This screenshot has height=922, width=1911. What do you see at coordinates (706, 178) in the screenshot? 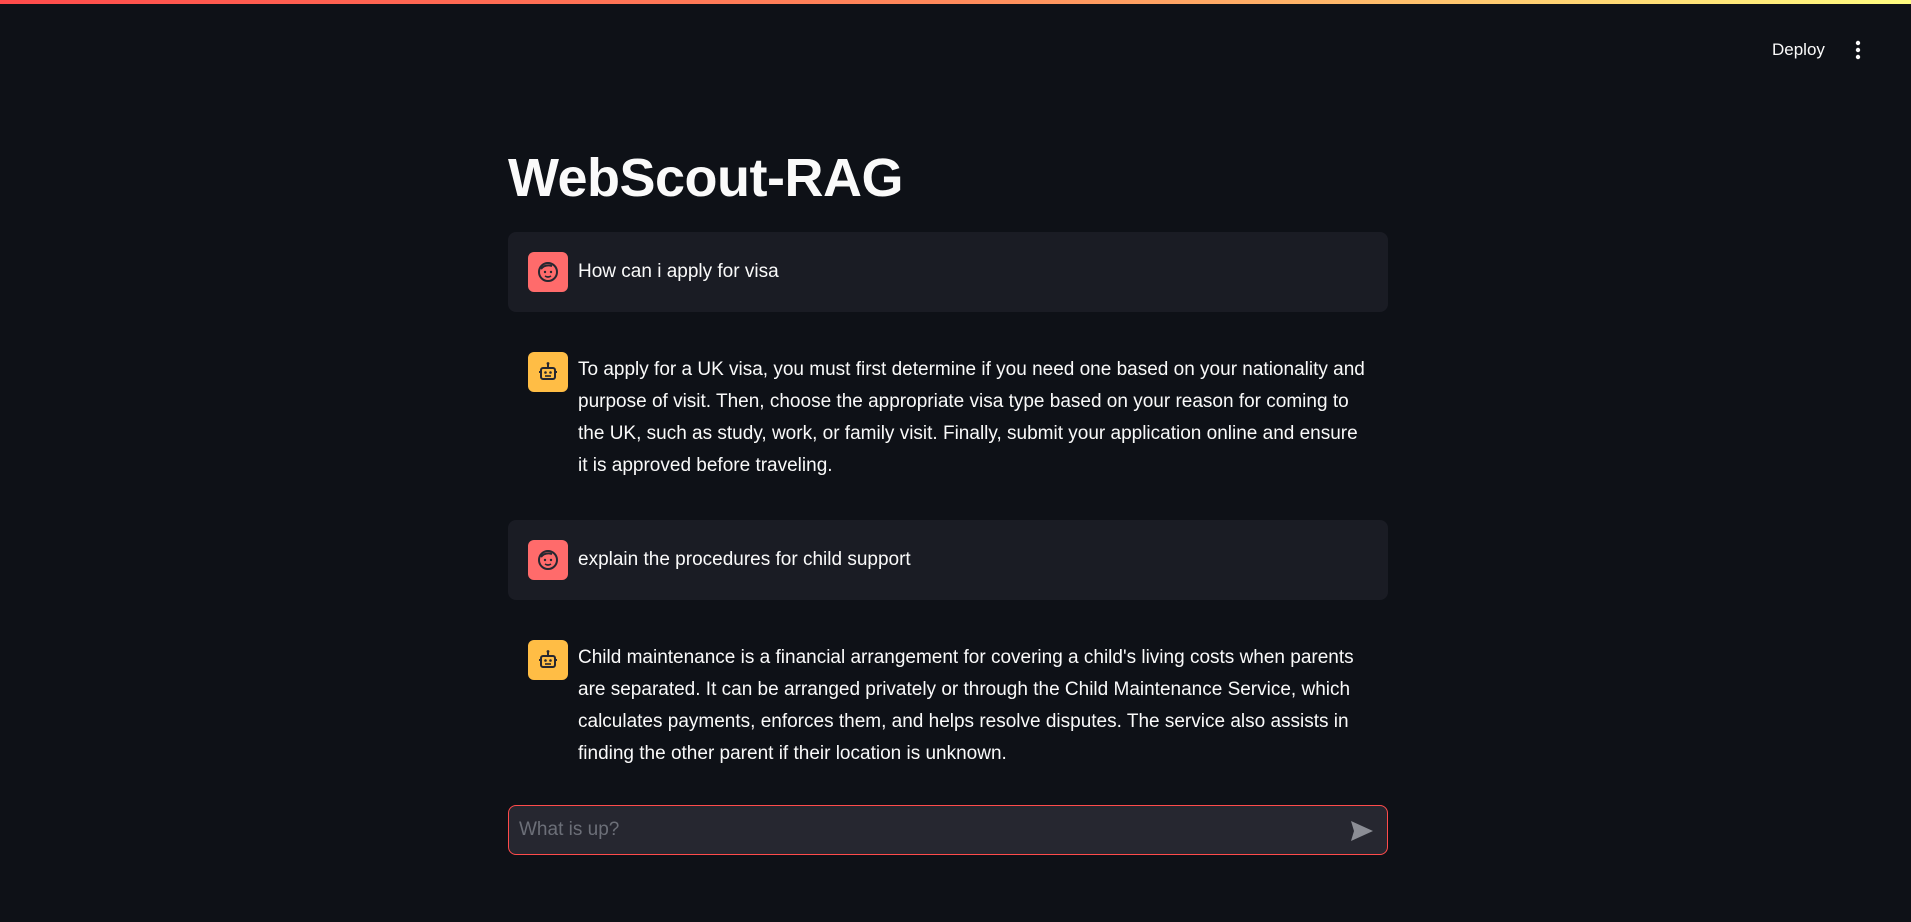
I see `page-title: WebScout-RAG` at bounding box center [706, 178].